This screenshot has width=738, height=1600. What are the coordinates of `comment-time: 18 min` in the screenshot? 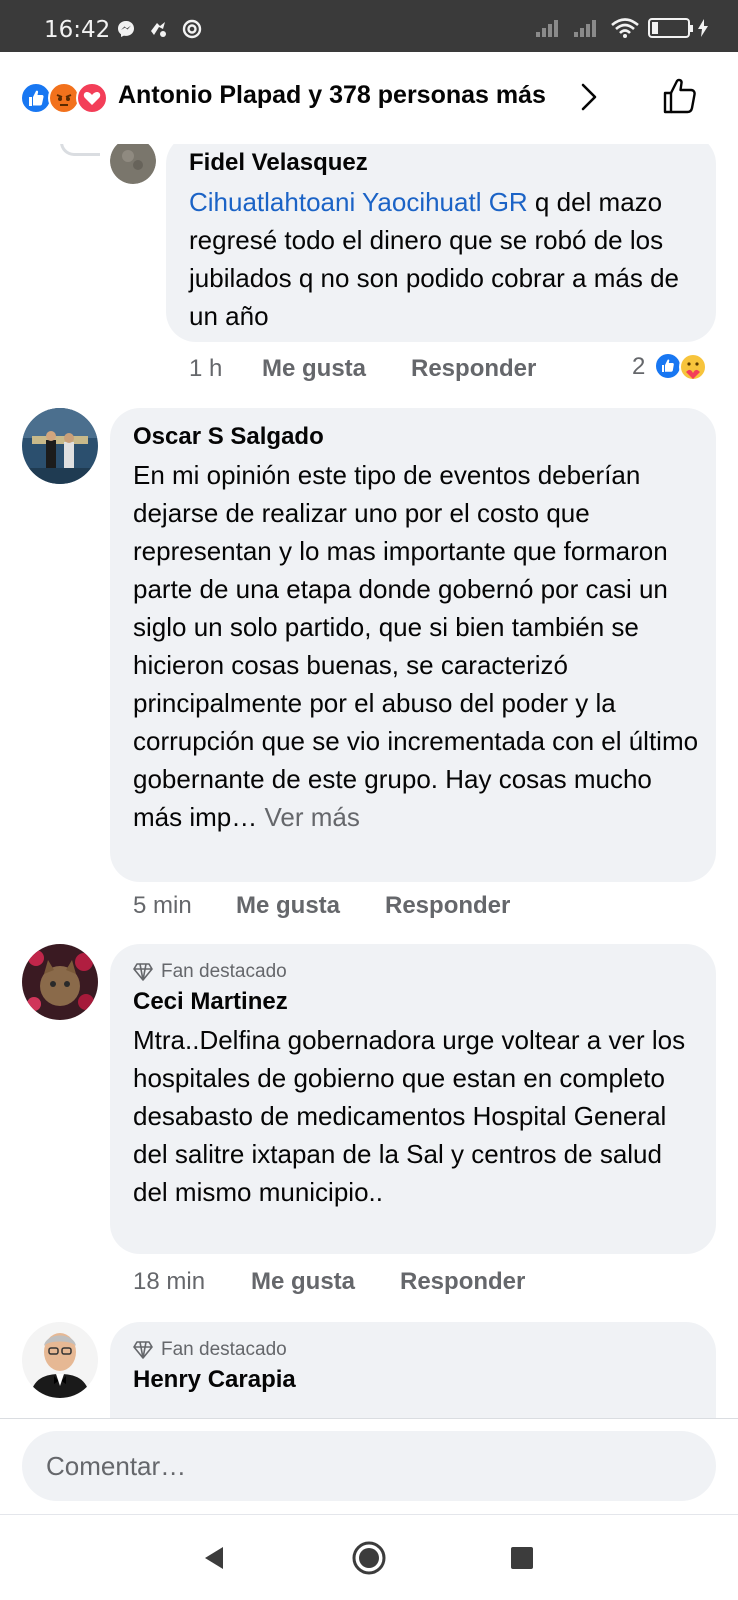 It's located at (169, 1282).